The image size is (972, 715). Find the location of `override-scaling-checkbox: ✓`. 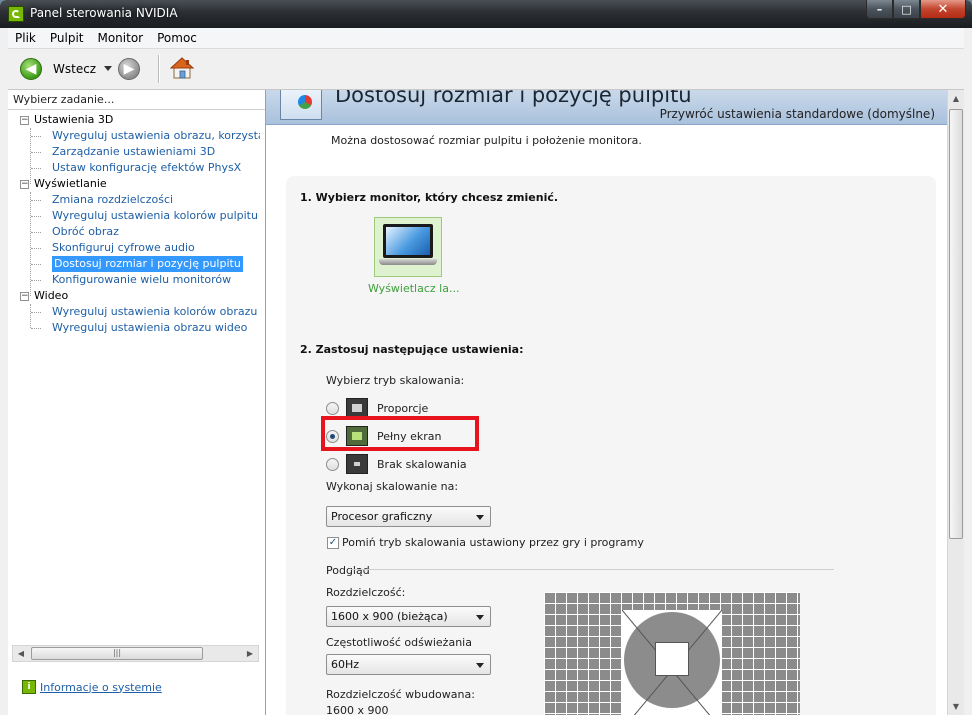

override-scaling-checkbox: ✓ is located at coordinates (333, 543).